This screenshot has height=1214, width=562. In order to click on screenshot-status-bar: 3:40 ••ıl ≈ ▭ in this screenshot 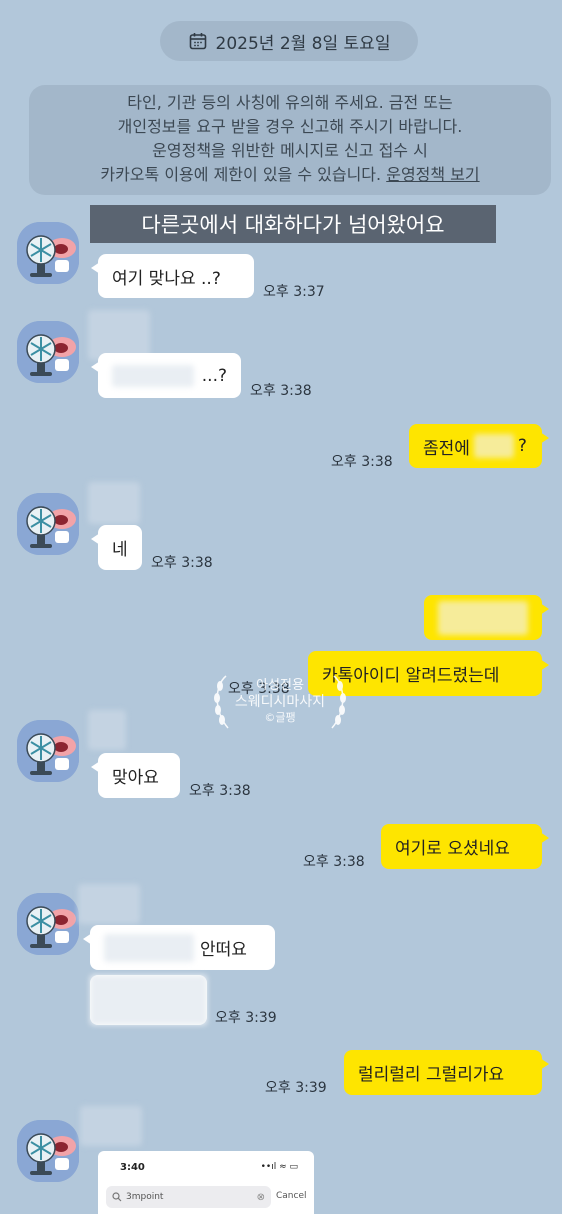, I will do `click(206, 1166)`.